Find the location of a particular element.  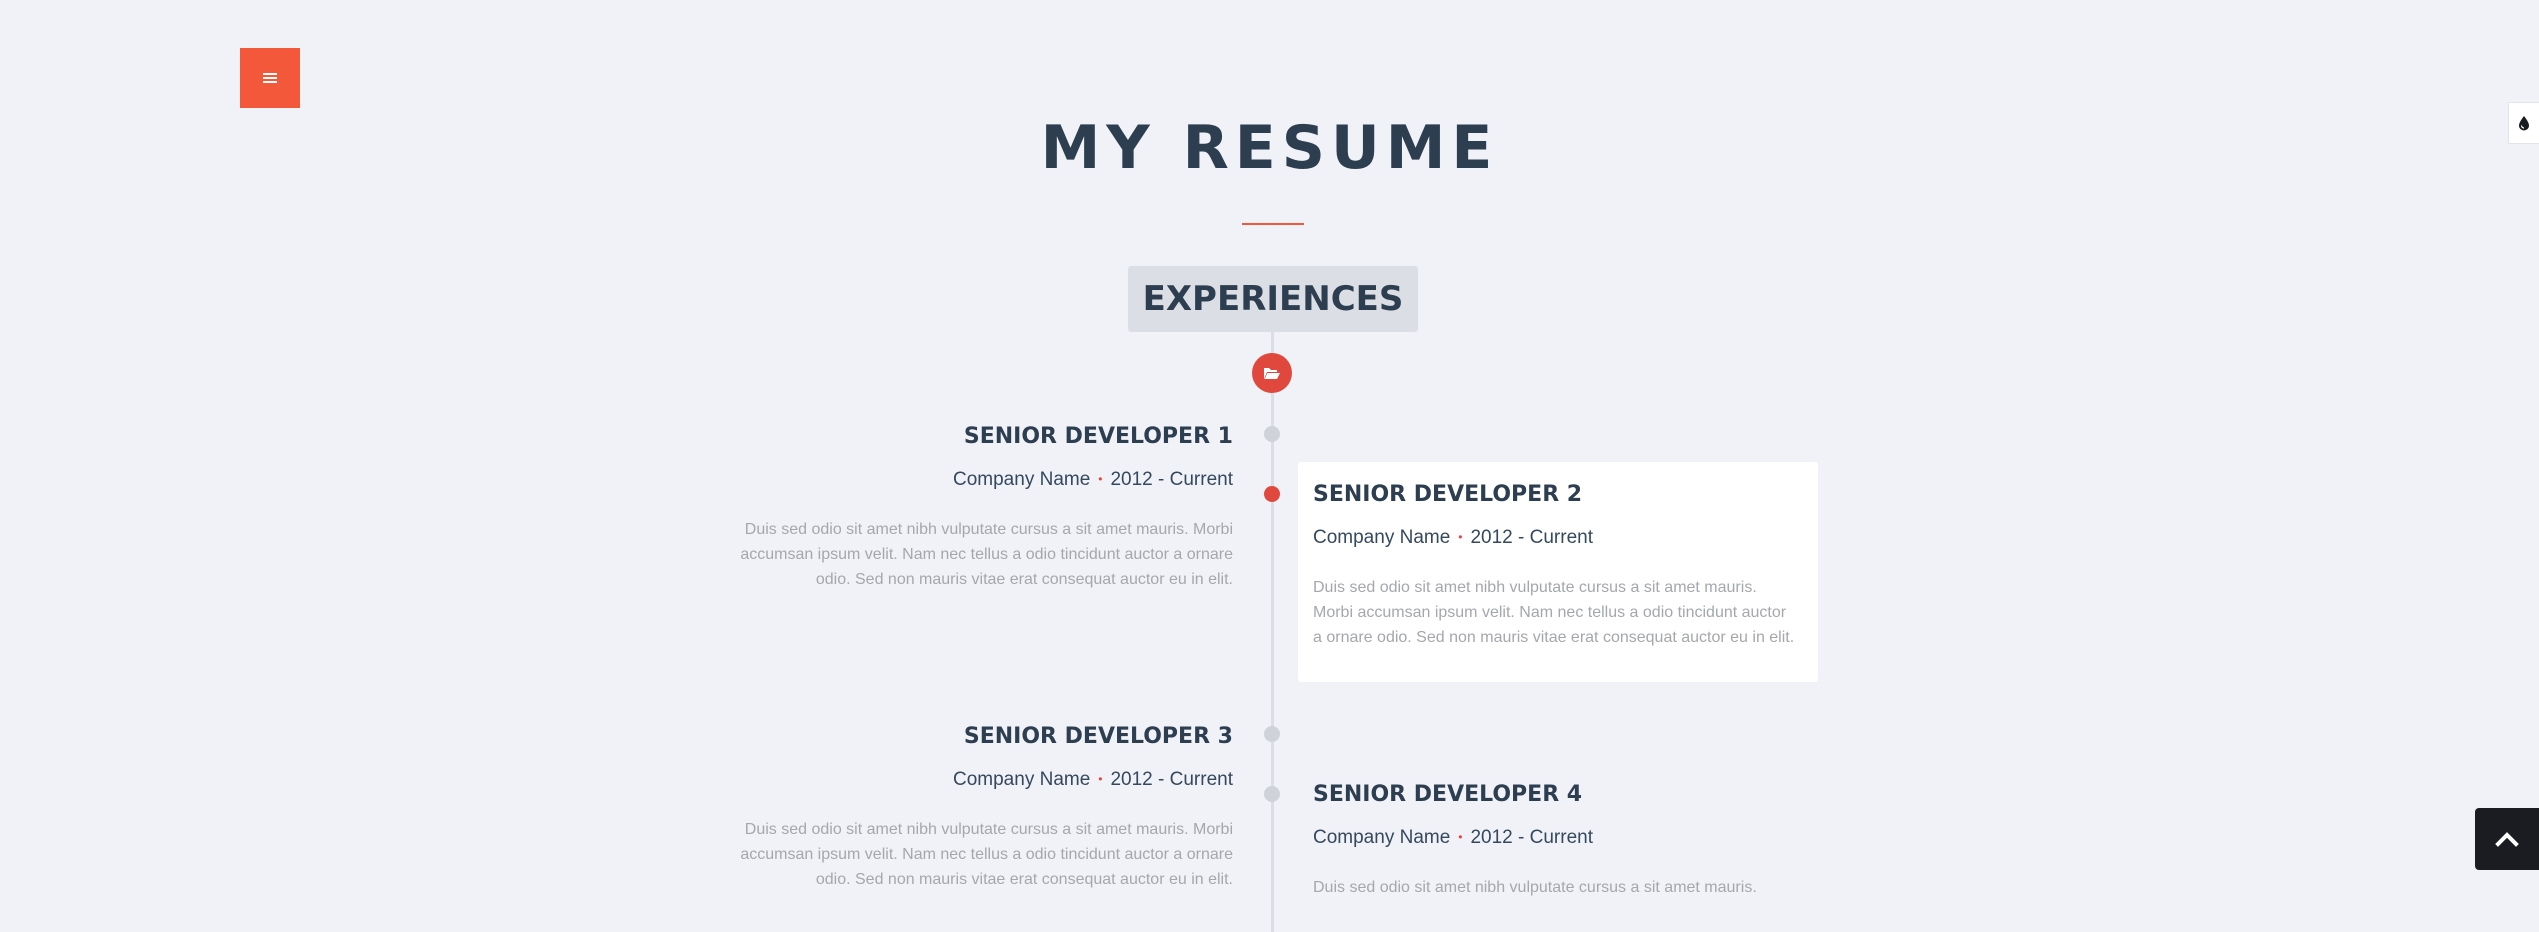

page-title: MY RESUME is located at coordinates (1269, 148).